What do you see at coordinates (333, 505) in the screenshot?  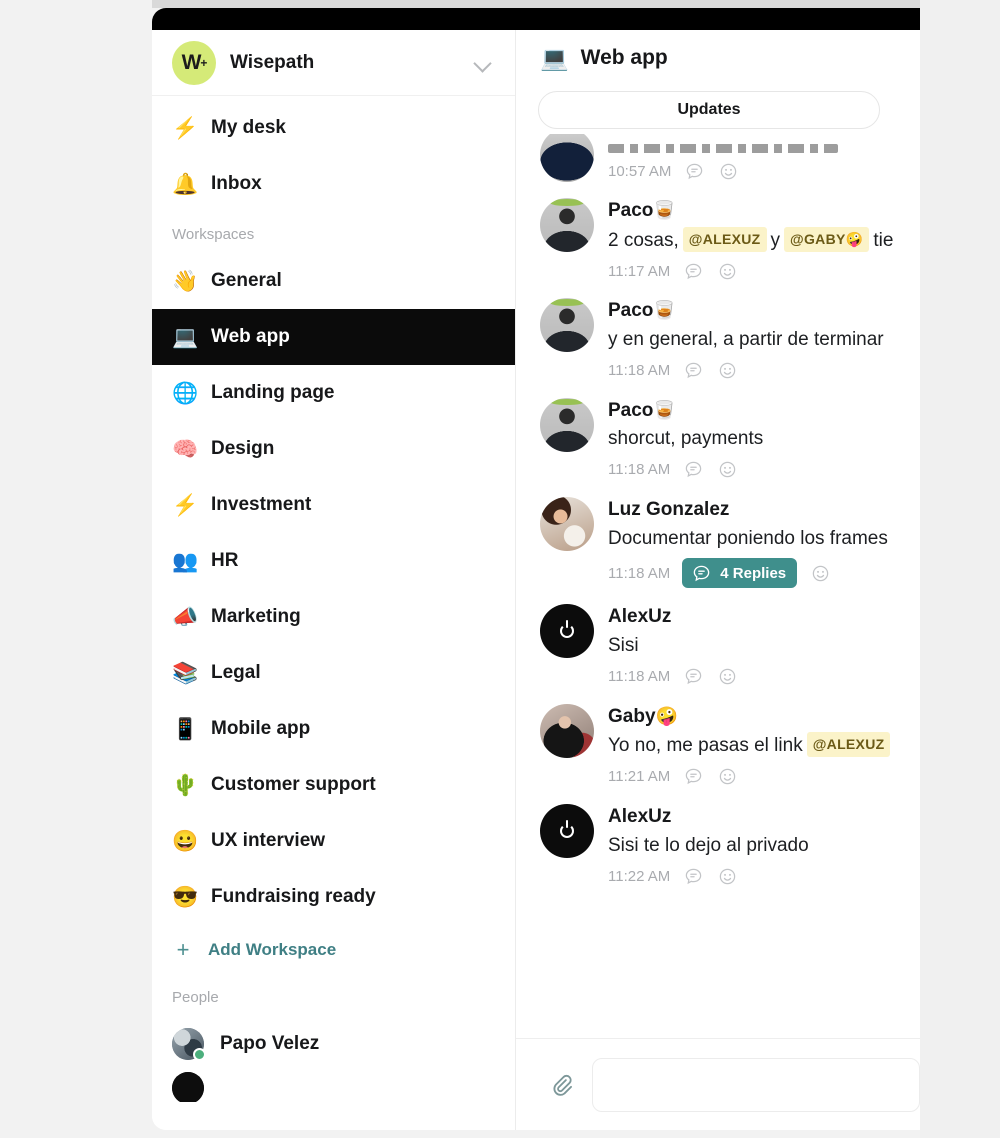 I see `sidebar-item-investment: ⚡ Investment` at bounding box center [333, 505].